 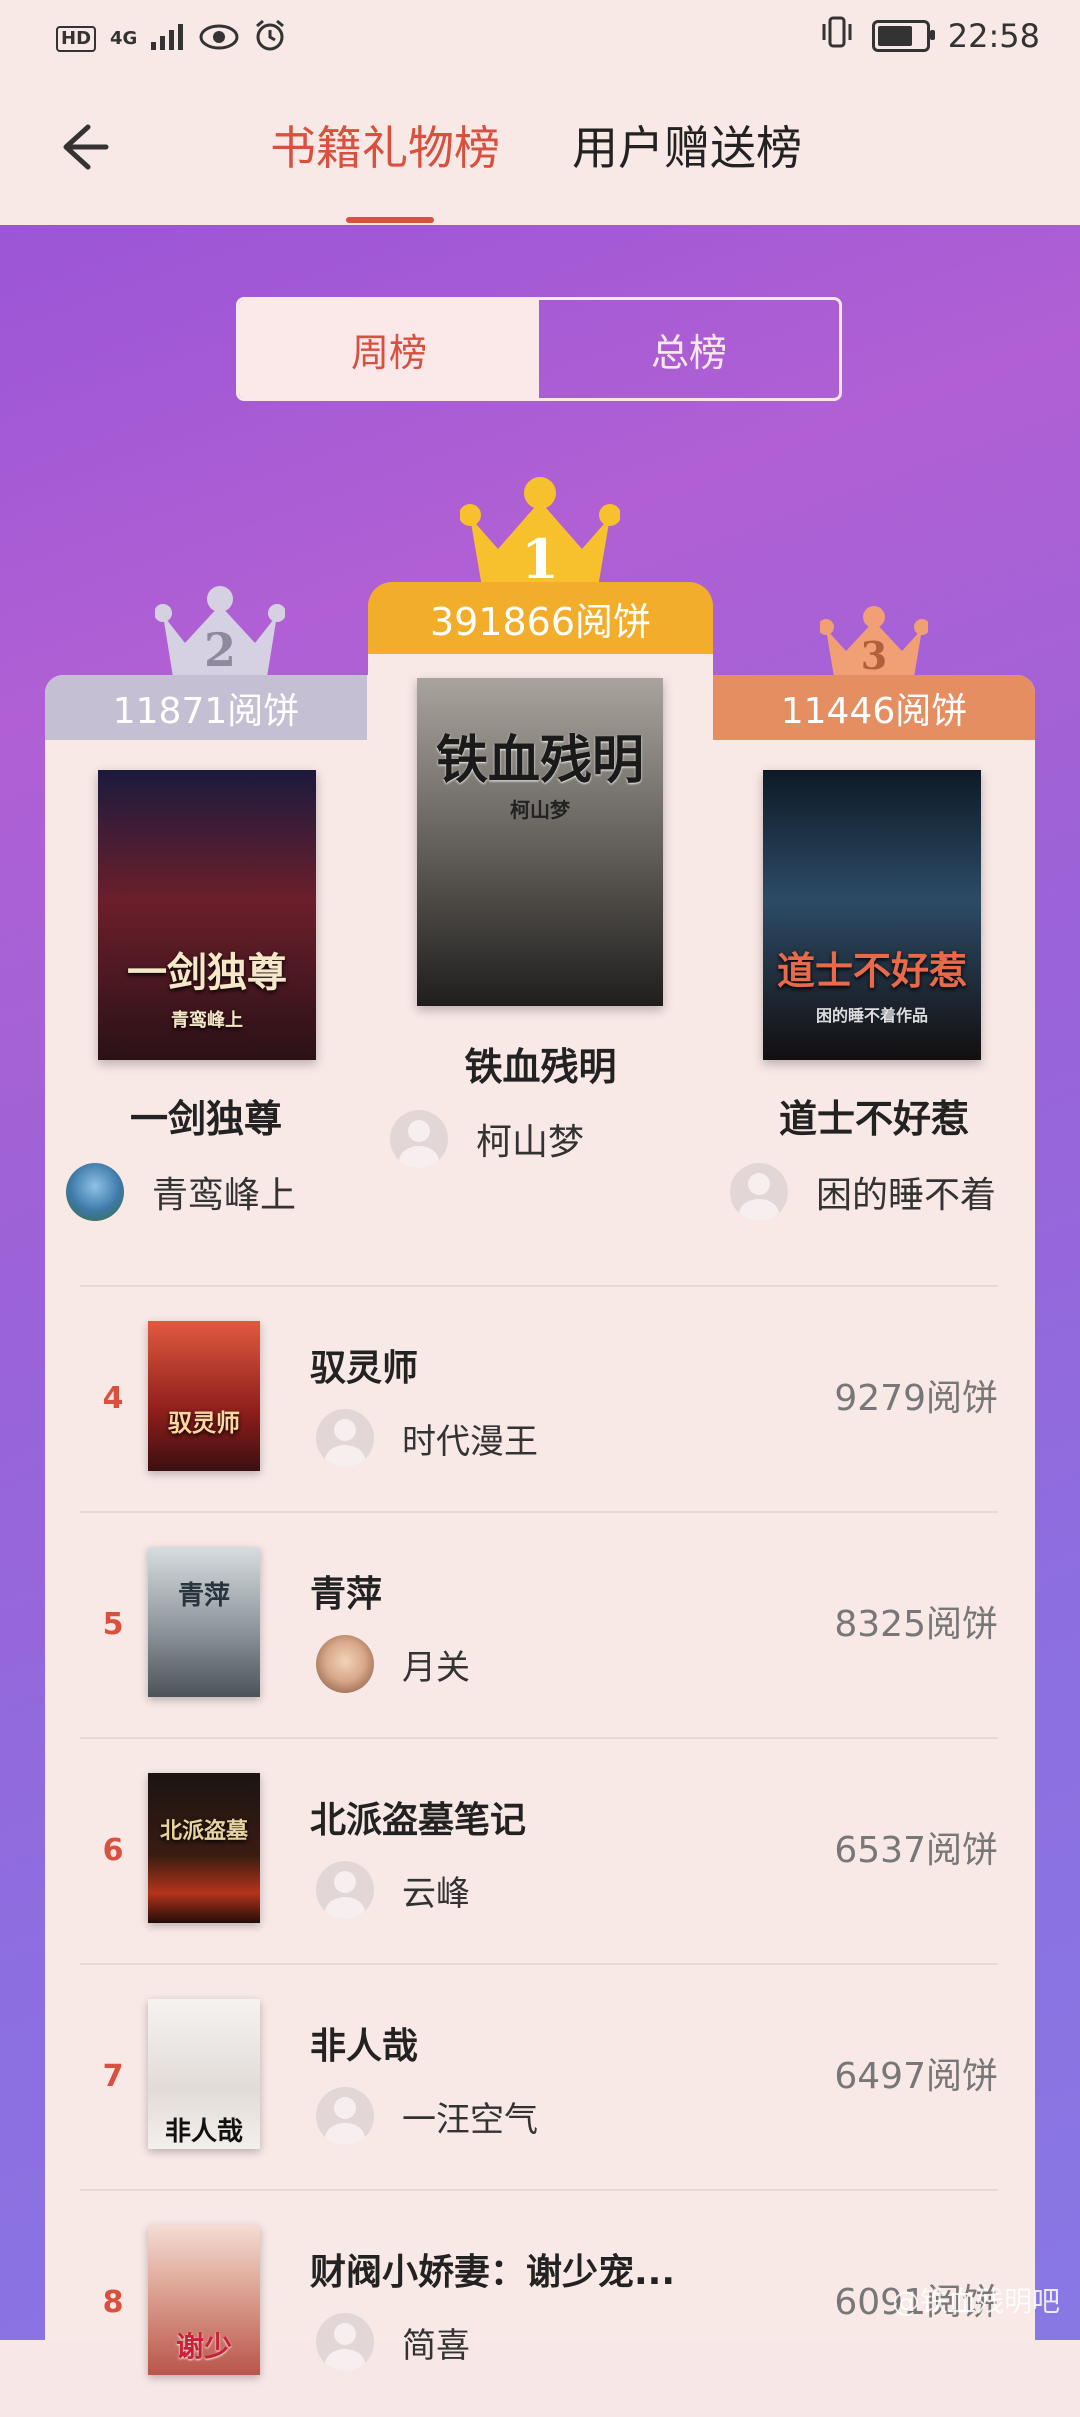 I want to click on gift-user: 简喜, so click(x=393, y=2342).